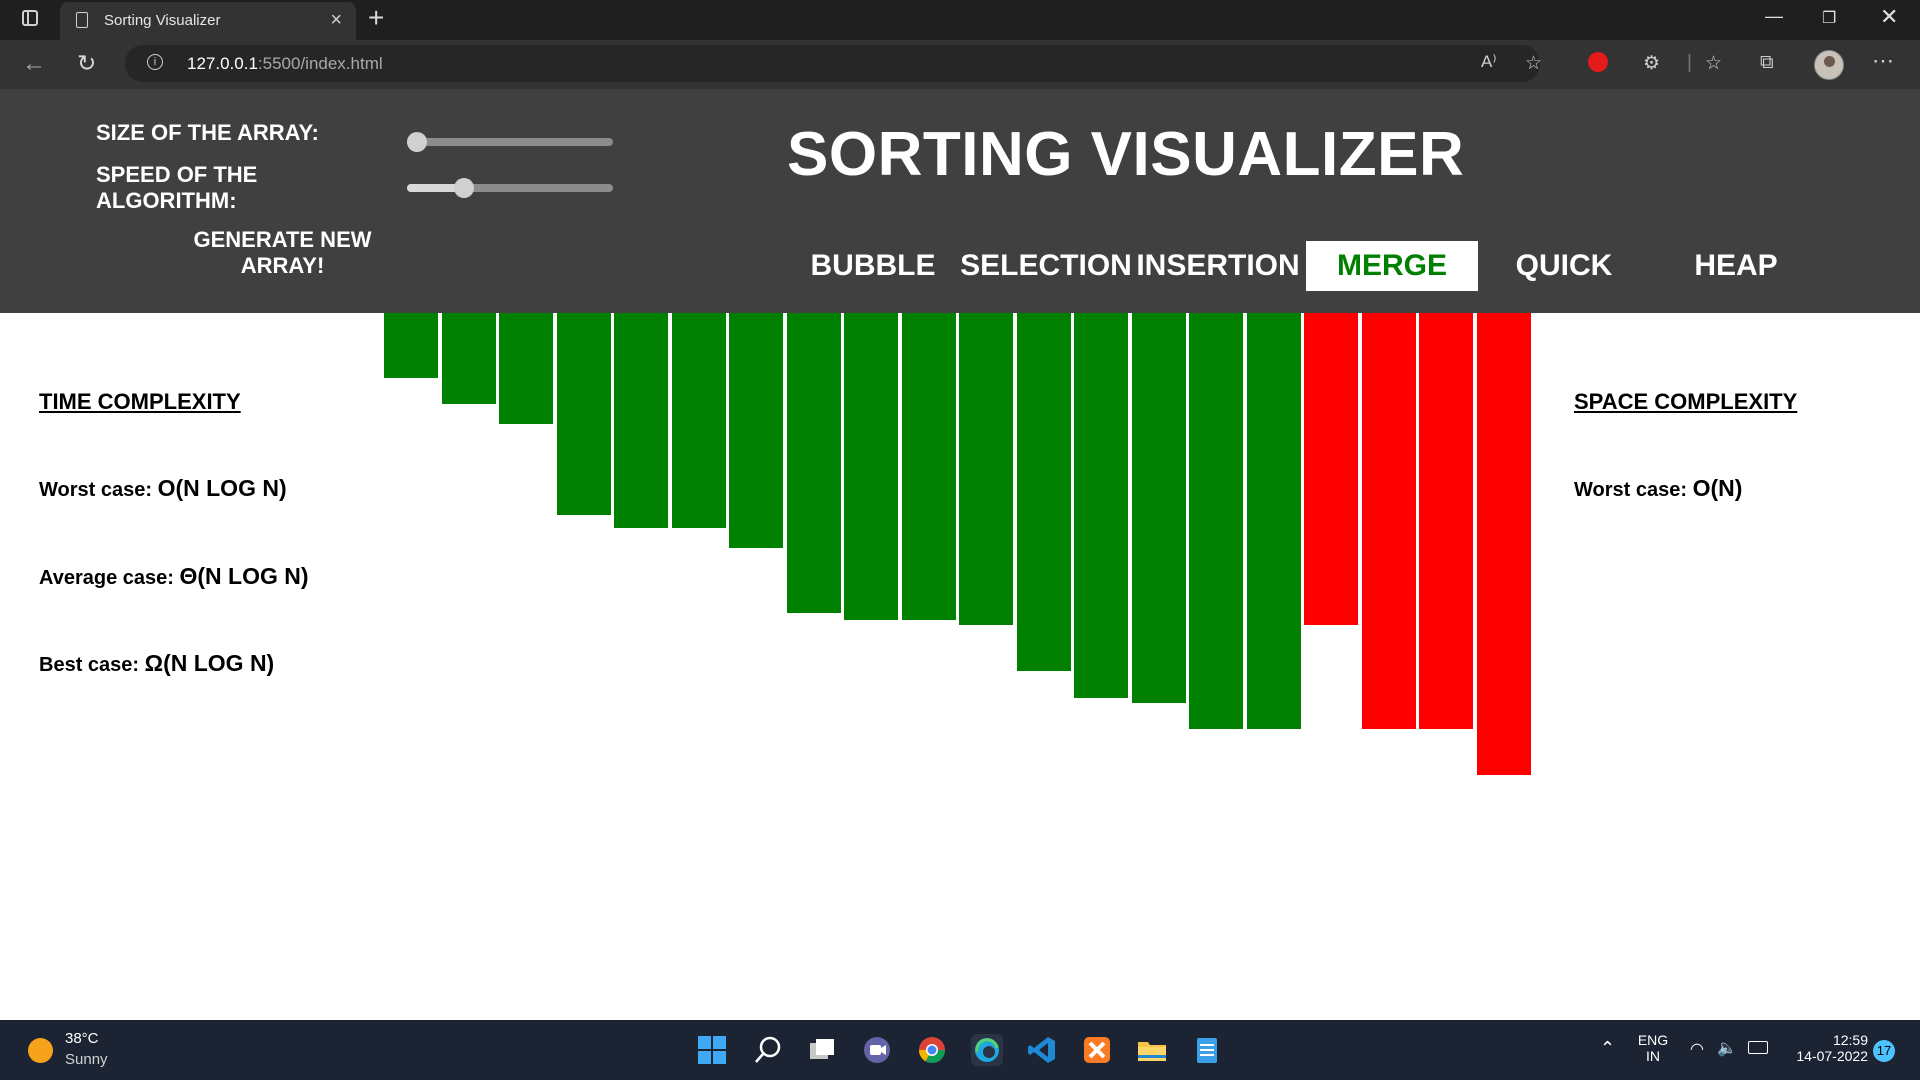 Image resolution: width=1920 pixels, height=1080 pixels. Describe the element at coordinates (1889, 17) in the screenshot. I see `close-window-icon: ✕` at that location.